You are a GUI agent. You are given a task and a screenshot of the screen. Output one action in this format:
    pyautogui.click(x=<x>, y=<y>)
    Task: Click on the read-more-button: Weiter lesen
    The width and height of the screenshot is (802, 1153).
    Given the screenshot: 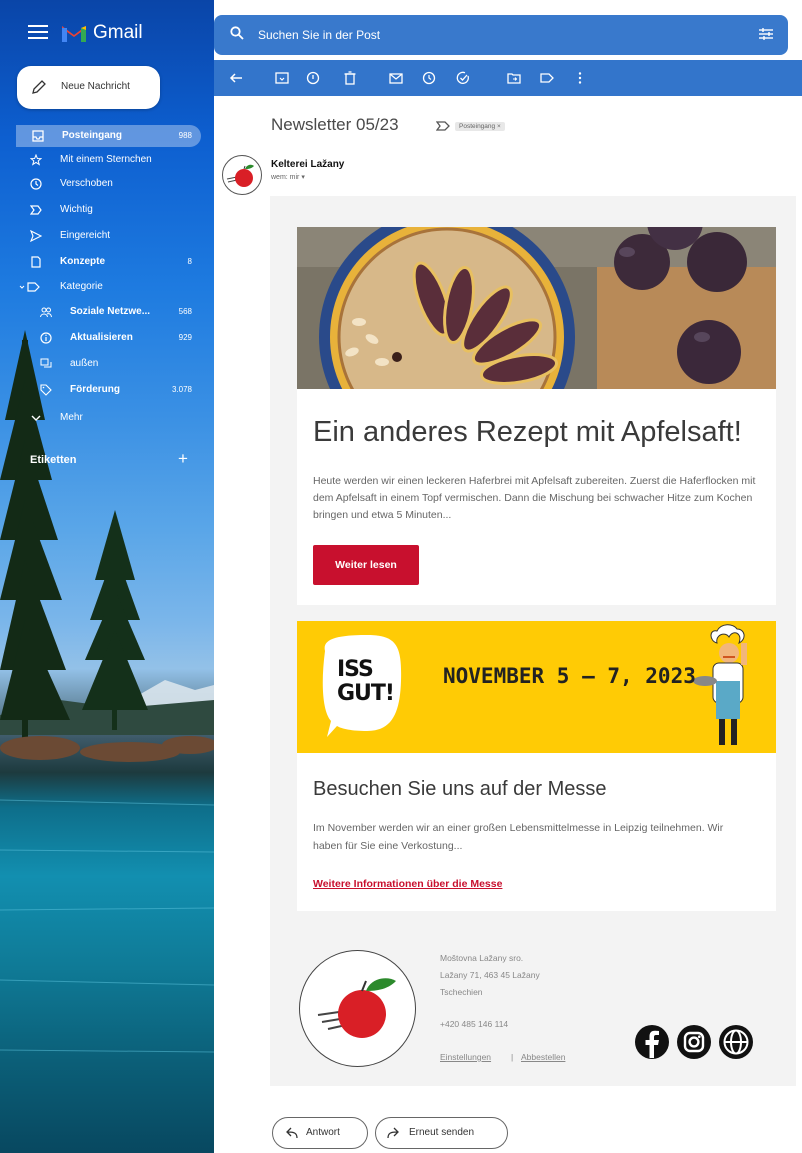 What is the action you would take?
    pyautogui.click(x=366, y=565)
    